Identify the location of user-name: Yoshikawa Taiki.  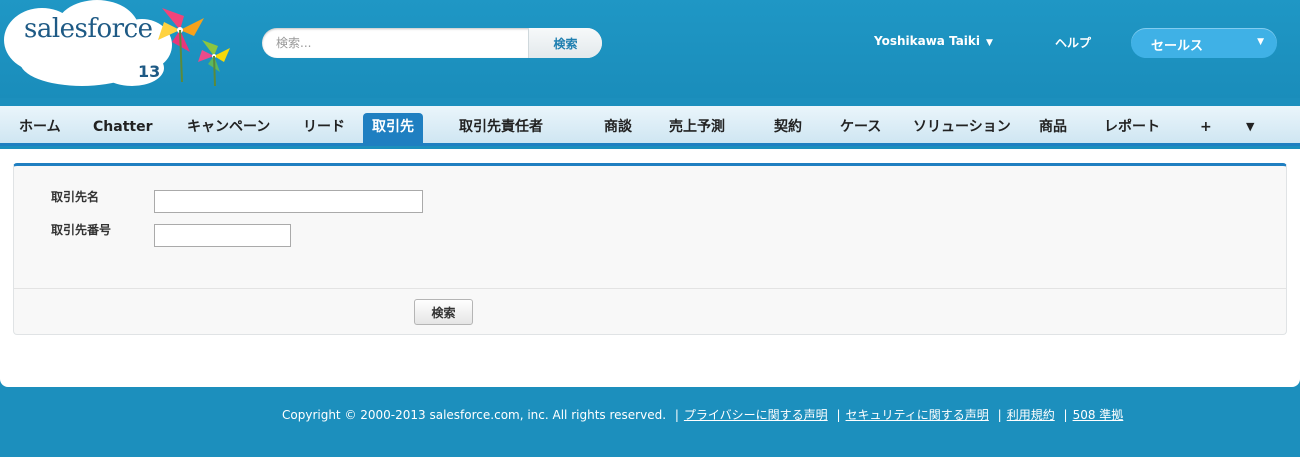
(927, 41).